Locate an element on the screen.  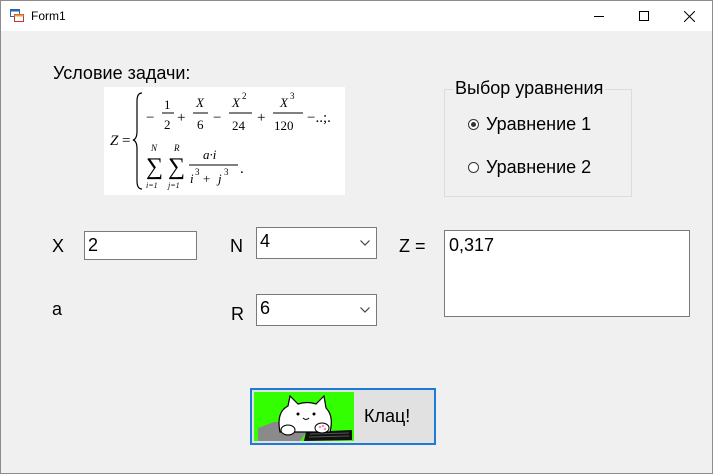
equation-group-title: Выбор уравнения is located at coordinates (529, 88).